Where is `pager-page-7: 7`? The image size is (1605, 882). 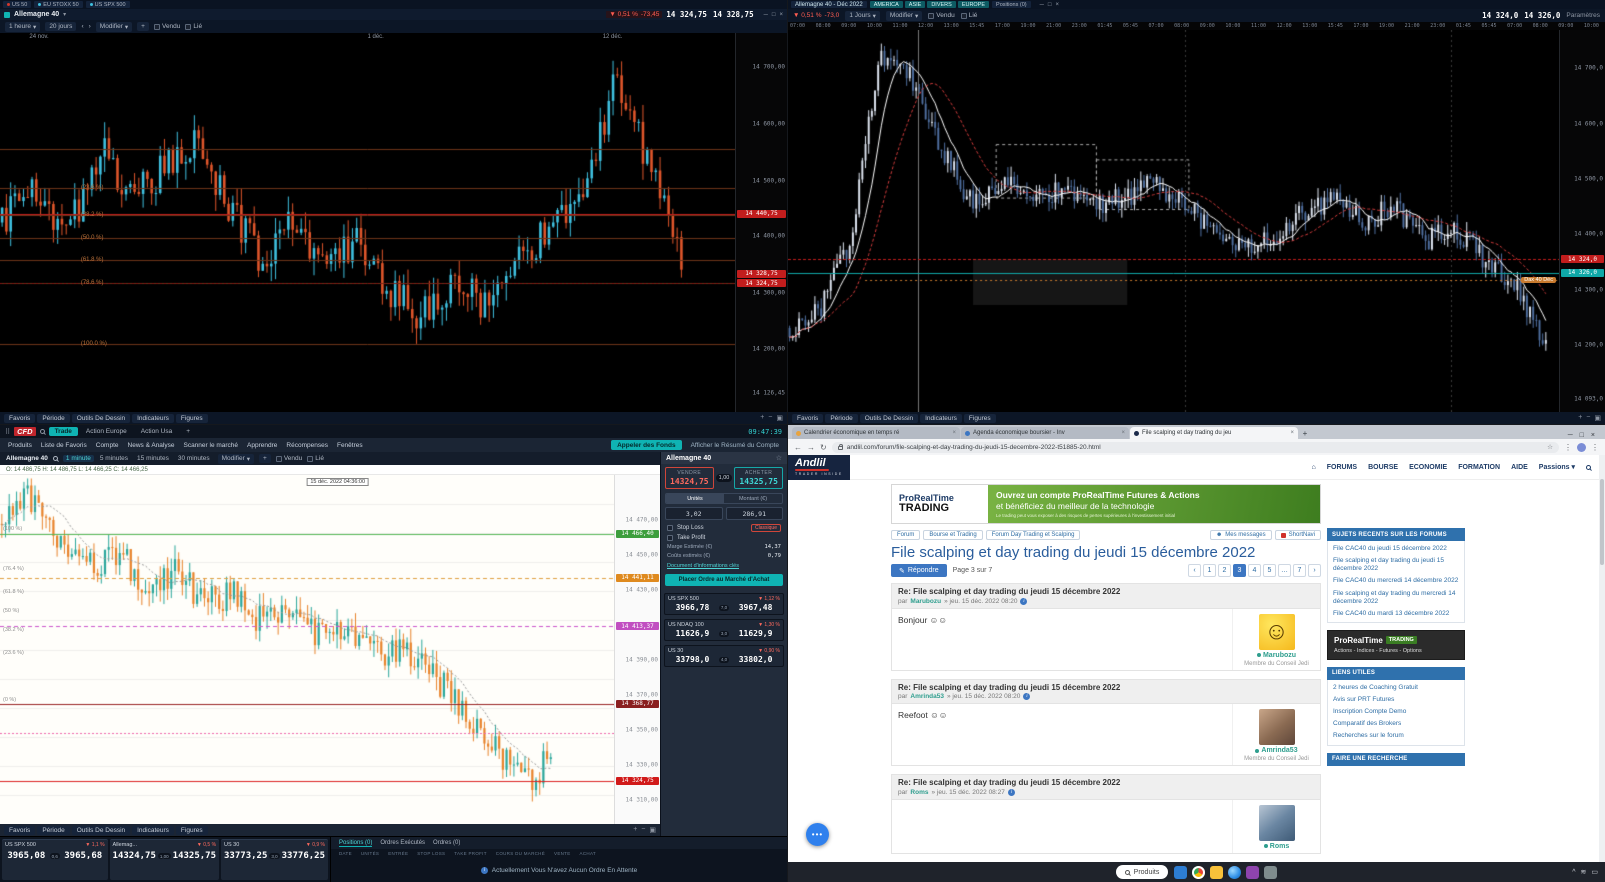
pager-page-7: 7 is located at coordinates (1299, 571).